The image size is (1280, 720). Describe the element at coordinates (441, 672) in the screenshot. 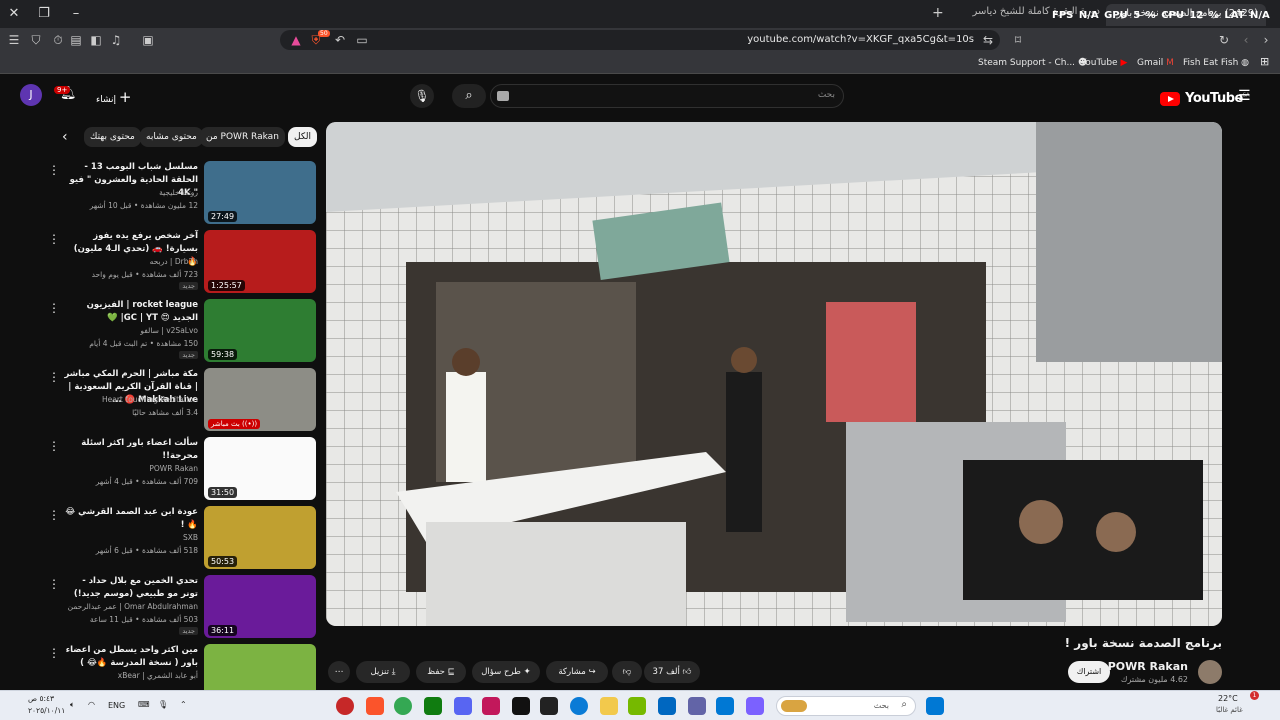

I see `save-button: حفظ ⊑` at that location.